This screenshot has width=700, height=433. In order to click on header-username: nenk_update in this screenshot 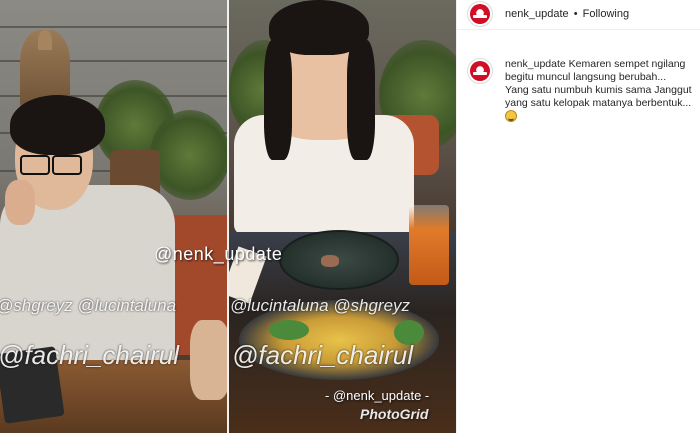, I will do `click(537, 14)`.